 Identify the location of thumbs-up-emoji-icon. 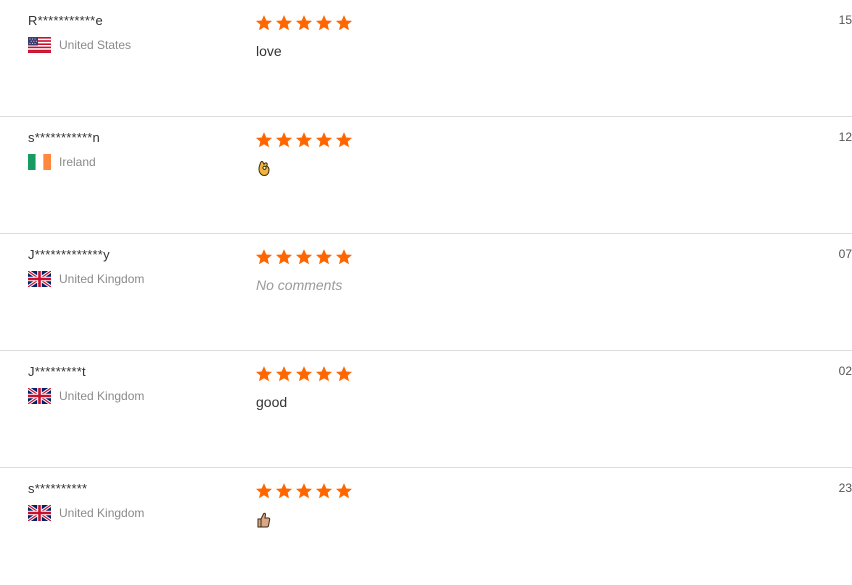
(263, 519).